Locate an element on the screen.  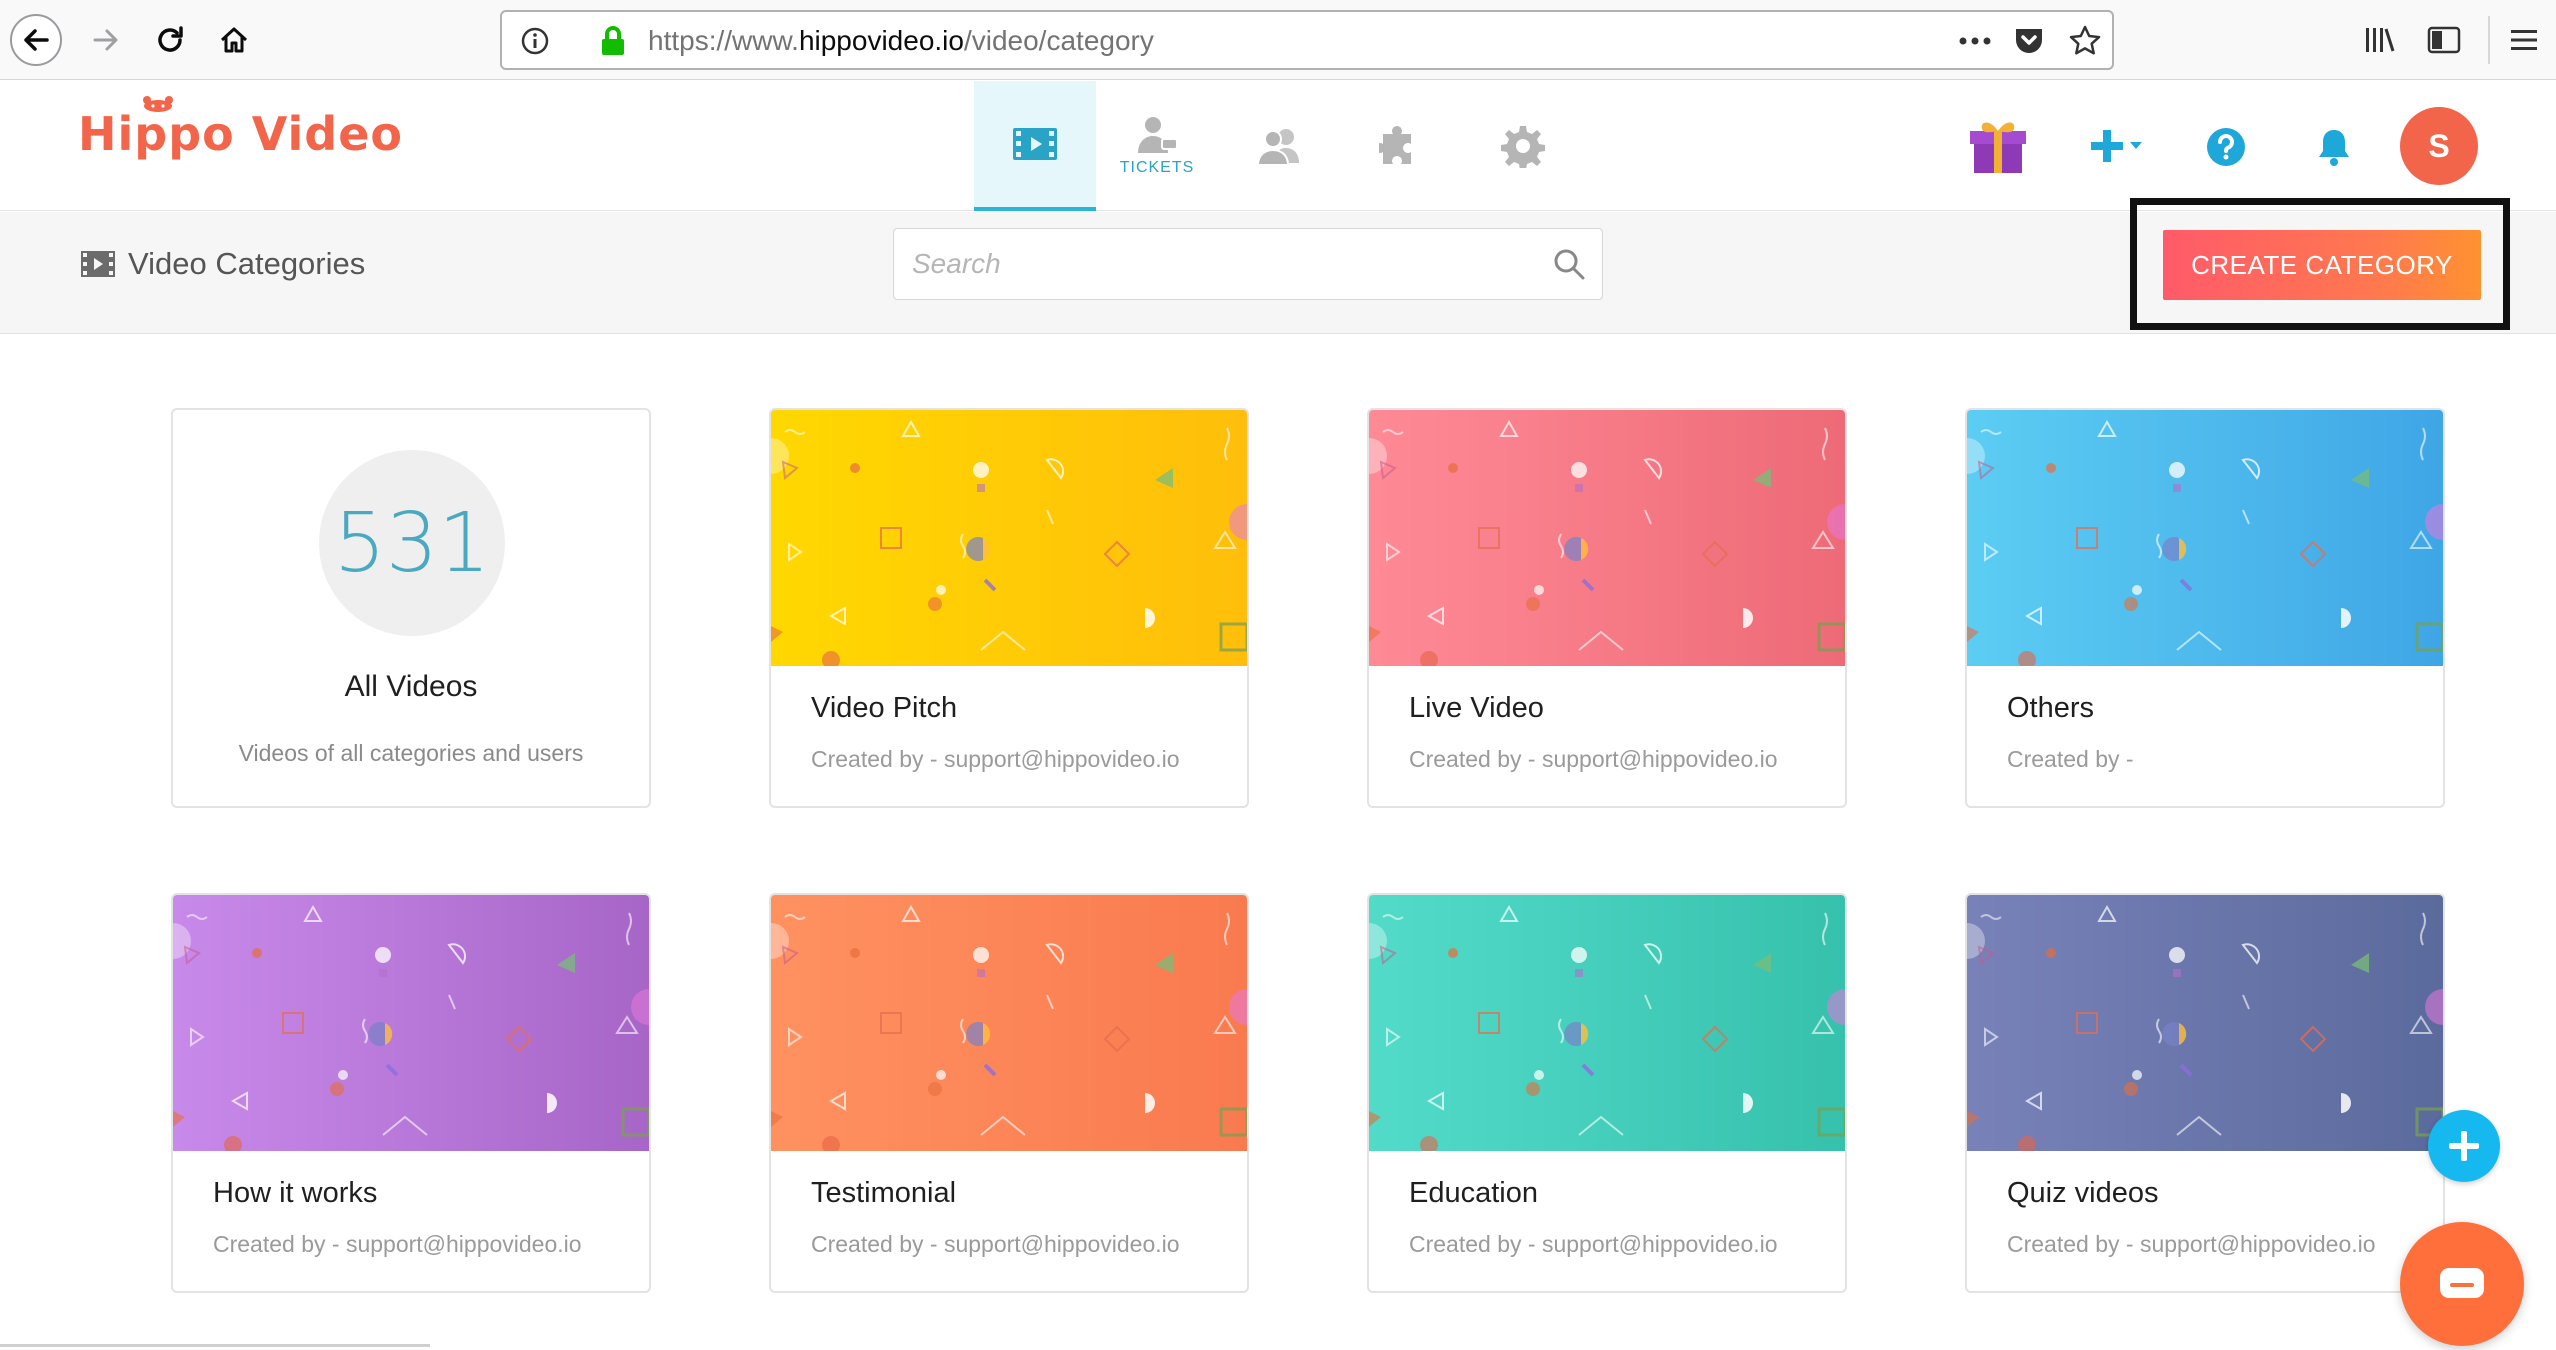
browser-toolbar: https://www.hippovideo.io/video/category is located at coordinates (1278, 40).